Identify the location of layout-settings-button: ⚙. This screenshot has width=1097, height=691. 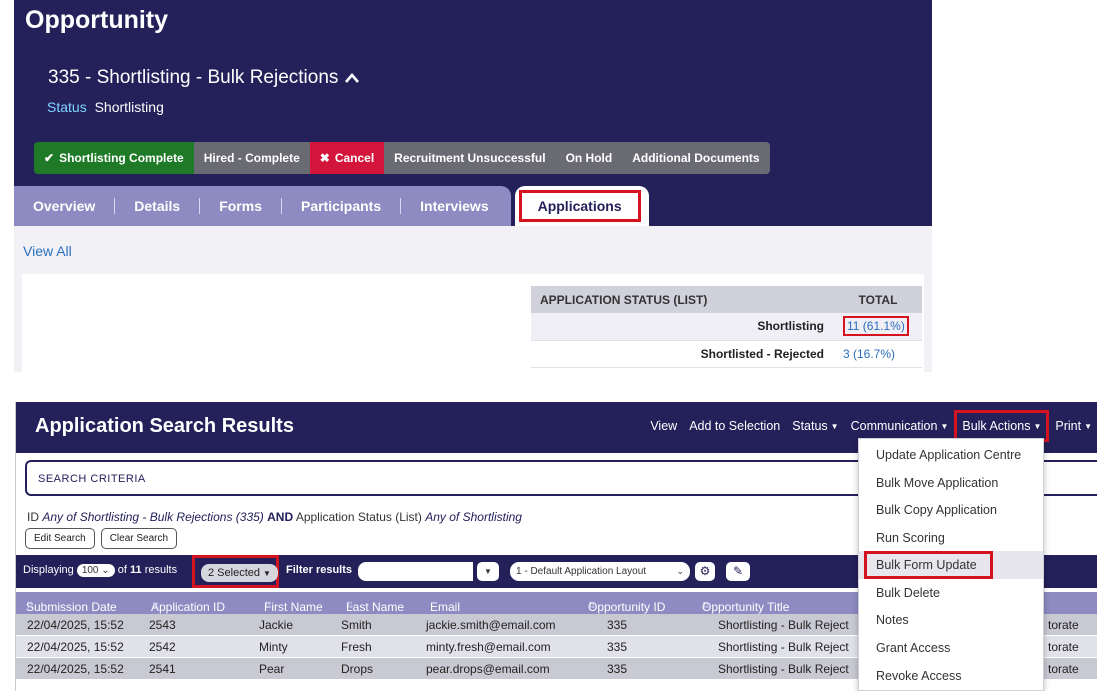
(705, 571).